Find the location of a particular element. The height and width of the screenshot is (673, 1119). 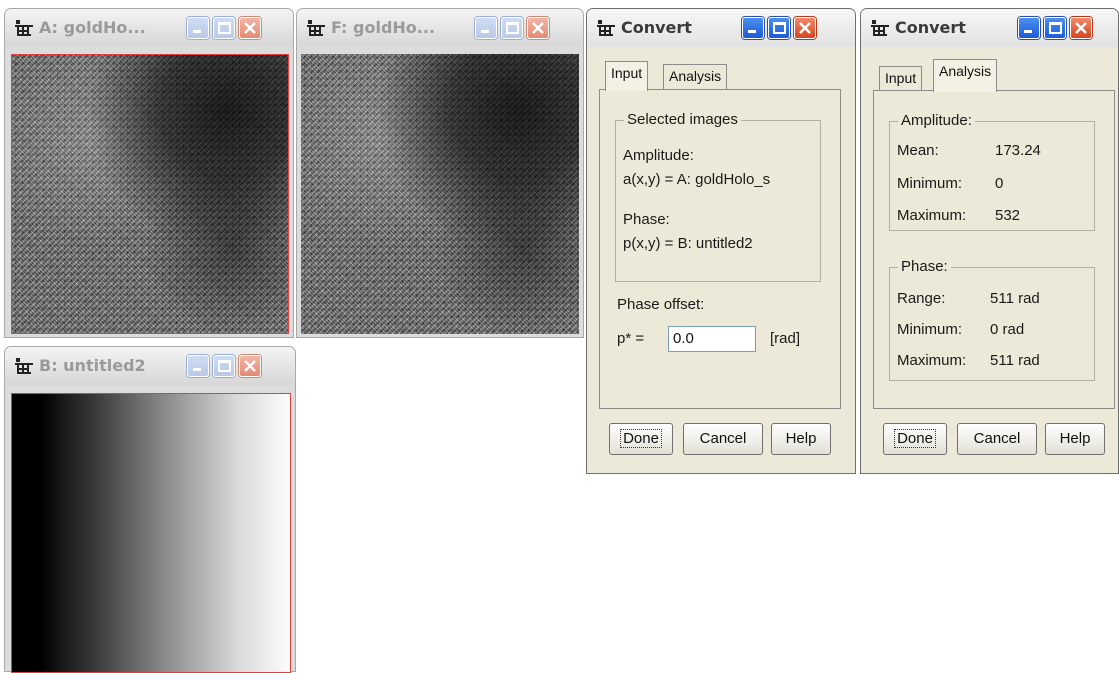

amplitude-legend: Amplitude: is located at coordinates (936, 120).